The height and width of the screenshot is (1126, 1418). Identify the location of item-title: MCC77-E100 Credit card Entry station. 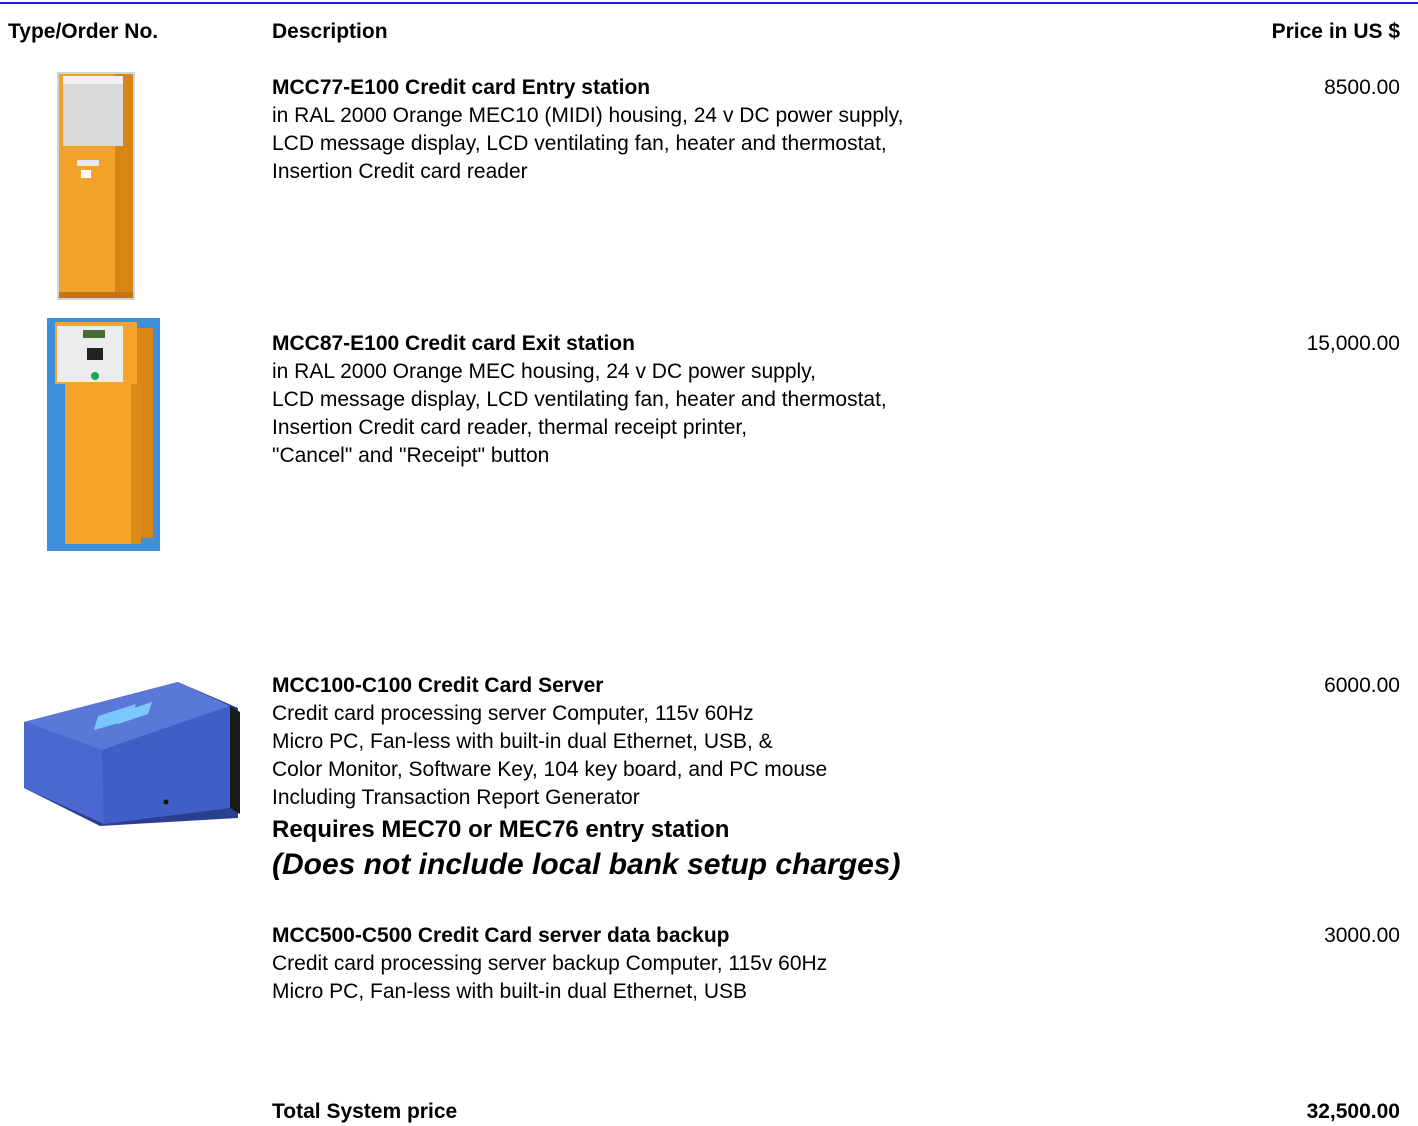
(461, 87).